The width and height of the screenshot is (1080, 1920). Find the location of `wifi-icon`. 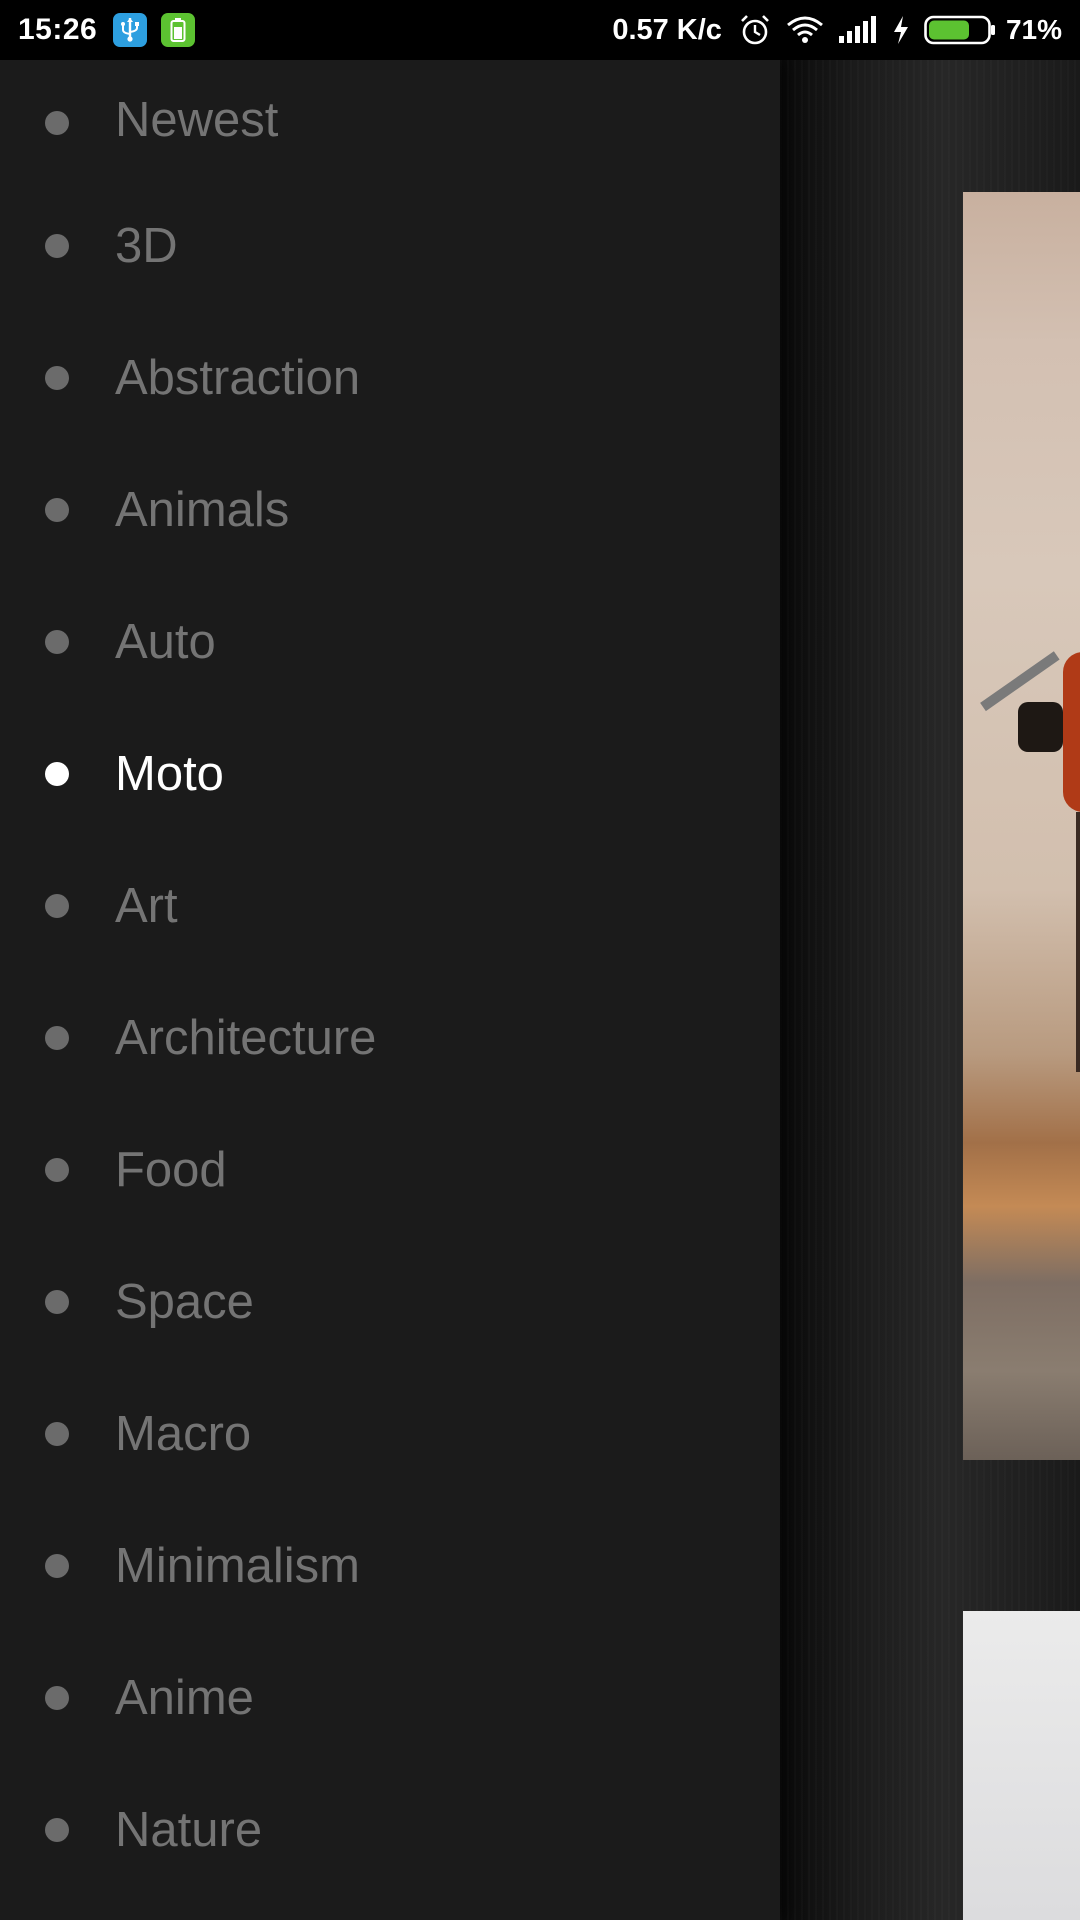

wifi-icon is located at coordinates (805, 30).